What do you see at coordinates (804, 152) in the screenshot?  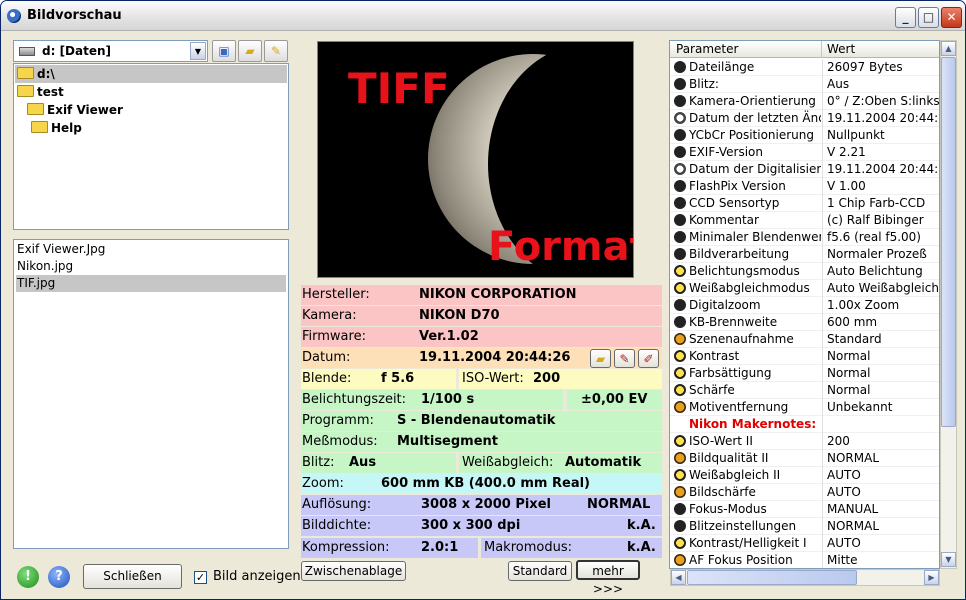 I see `table-row: EXIF-Version V 2.21` at bounding box center [804, 152].